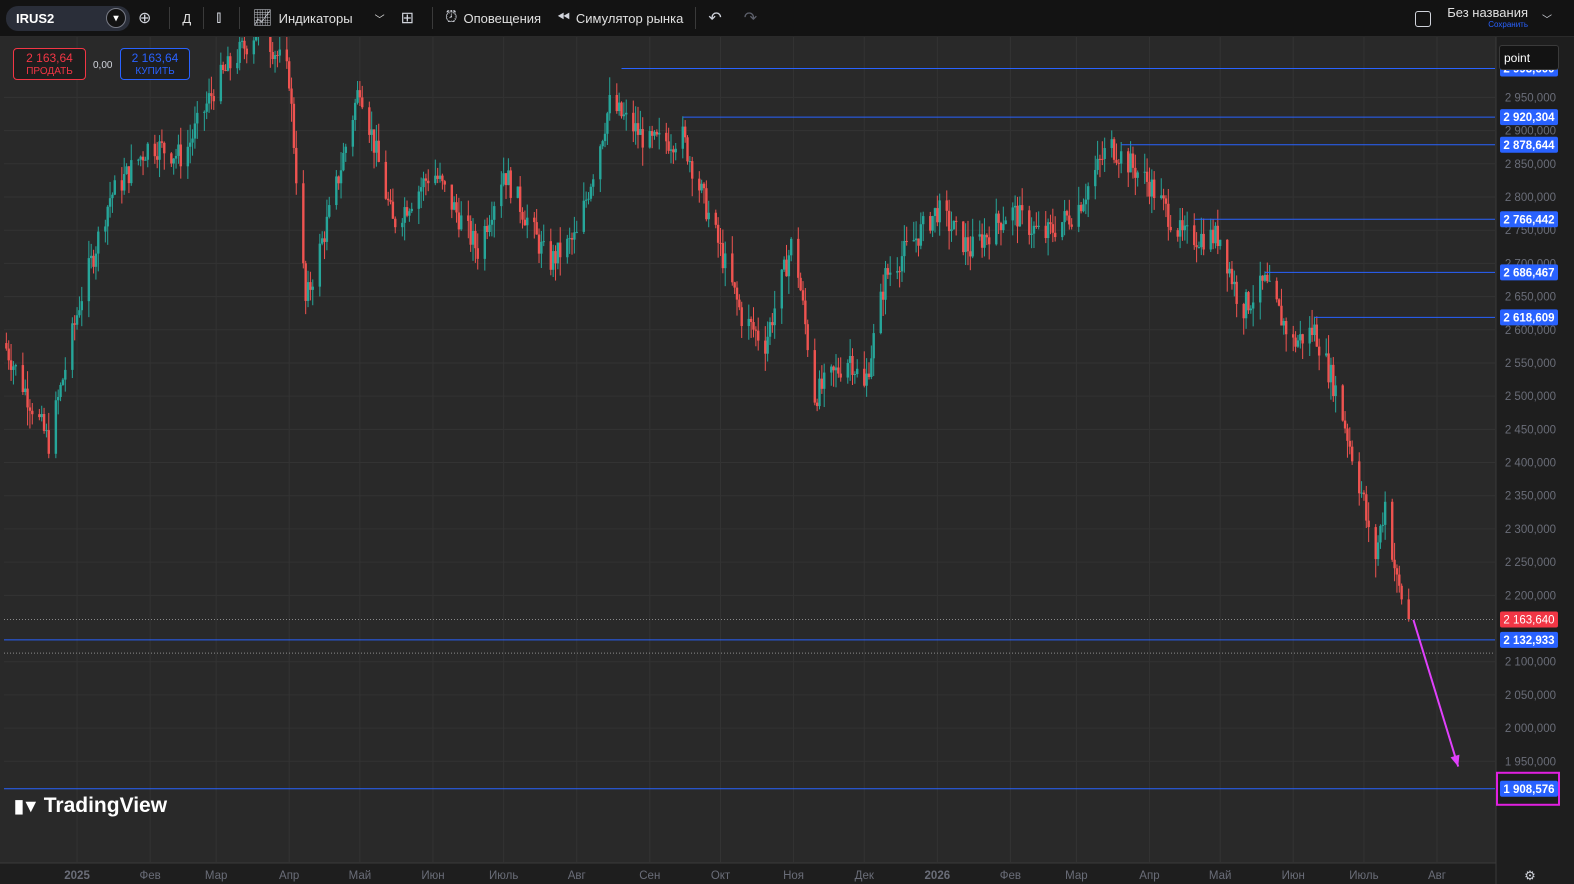 This screenshot has width=1574, height=884. What do you see at coordinates (865, 876) in the screenshot?
I see `x-tick-label: Дек` at bounding box center [865, 876].